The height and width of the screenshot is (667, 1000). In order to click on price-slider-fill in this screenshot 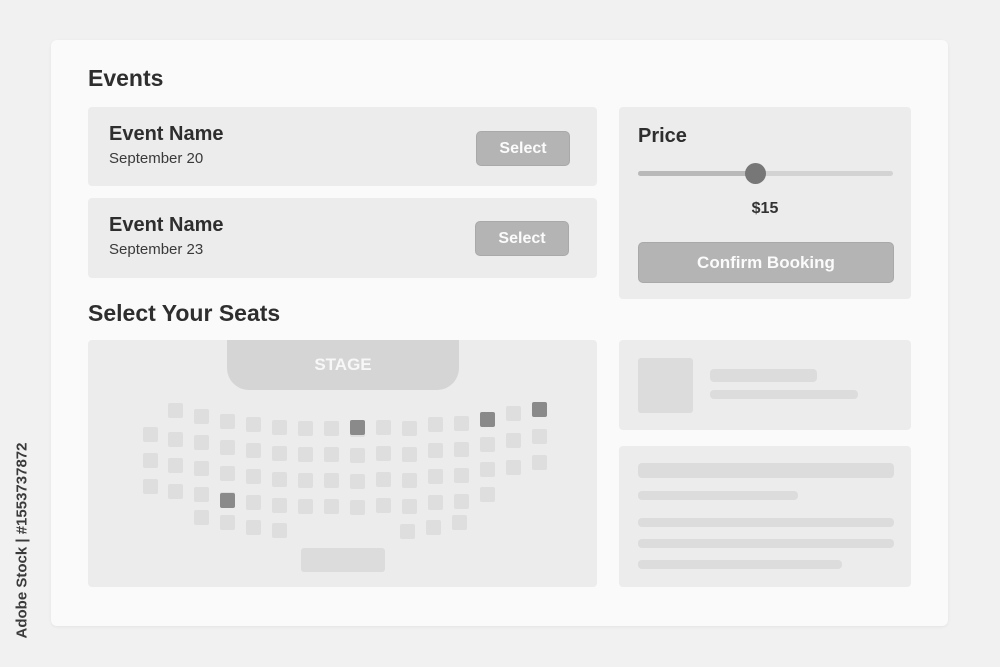, I will do `click(697, 173)`.